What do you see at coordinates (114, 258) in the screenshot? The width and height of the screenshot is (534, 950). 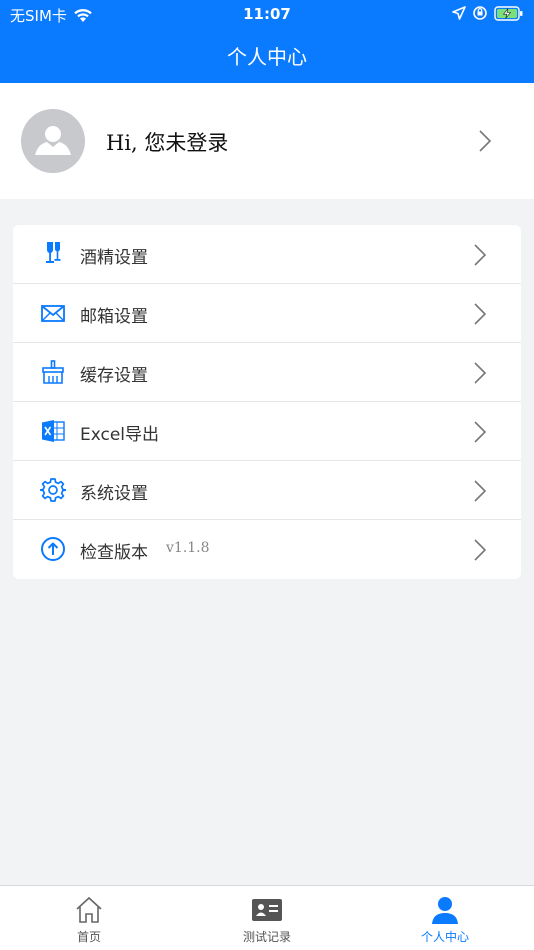 I see `menu-item-label: 酒精设置` at bounding box center [114, 258].